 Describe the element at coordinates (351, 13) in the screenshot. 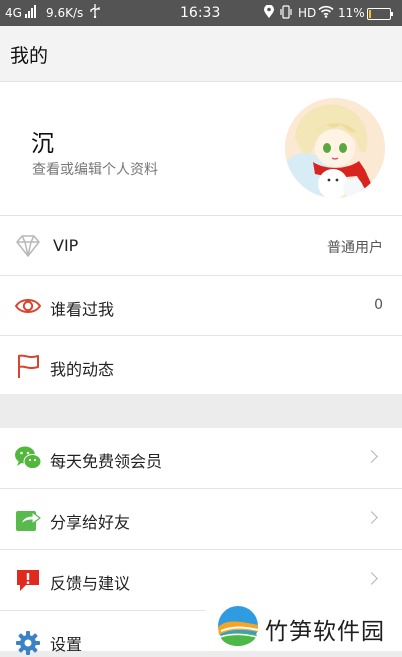

I see `battery-percent: 11%` at that location.